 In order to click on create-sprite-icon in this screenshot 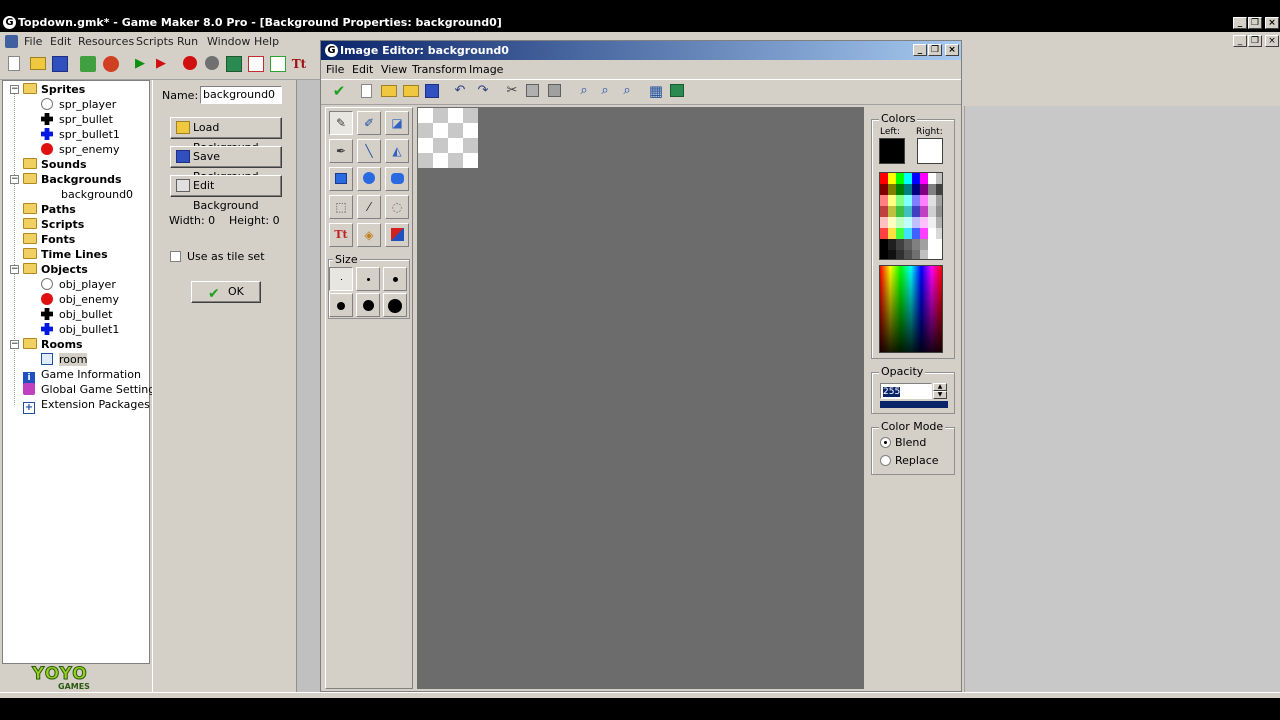, I will do `click(190, 63)`.